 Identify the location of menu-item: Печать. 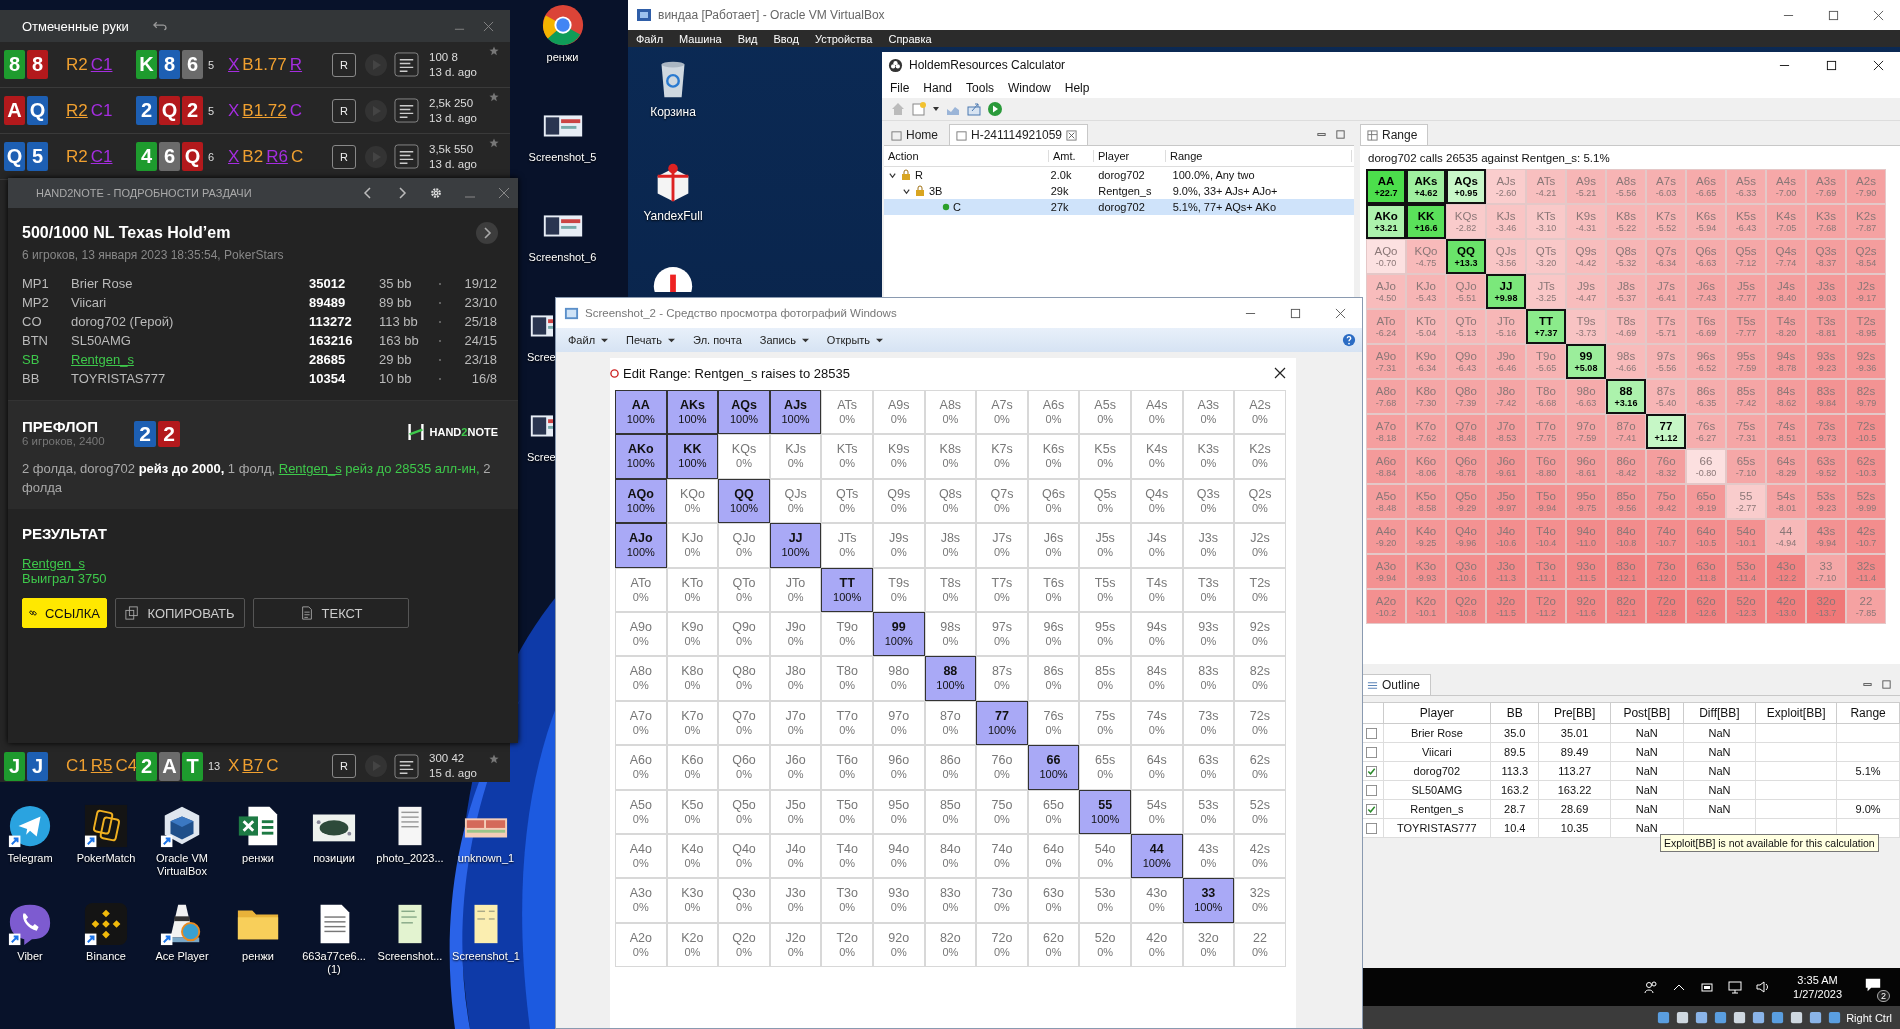
(651, 340).